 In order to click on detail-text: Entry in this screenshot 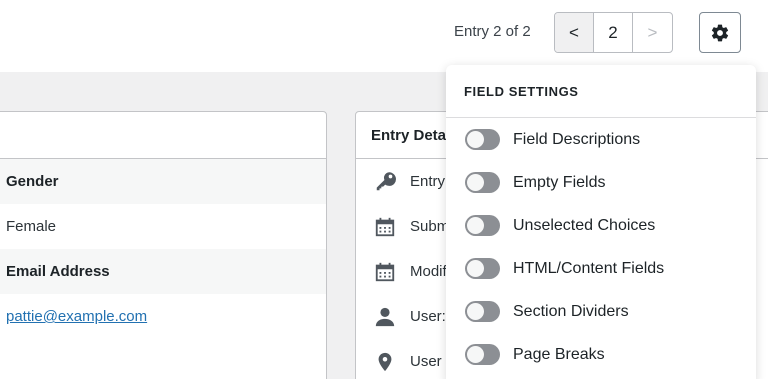, I will do `click(428, 181)`.